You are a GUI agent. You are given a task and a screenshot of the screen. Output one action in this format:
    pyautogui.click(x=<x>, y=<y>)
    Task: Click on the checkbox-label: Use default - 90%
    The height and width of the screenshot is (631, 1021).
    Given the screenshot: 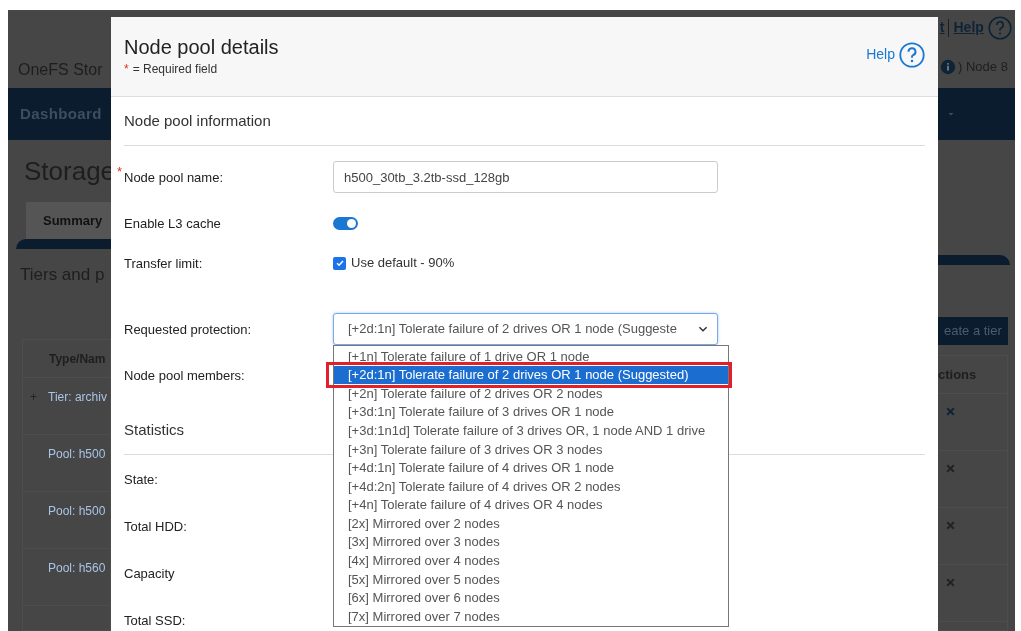 What is the action you would take?
    pyautogui.click(x=403, y=263)
    